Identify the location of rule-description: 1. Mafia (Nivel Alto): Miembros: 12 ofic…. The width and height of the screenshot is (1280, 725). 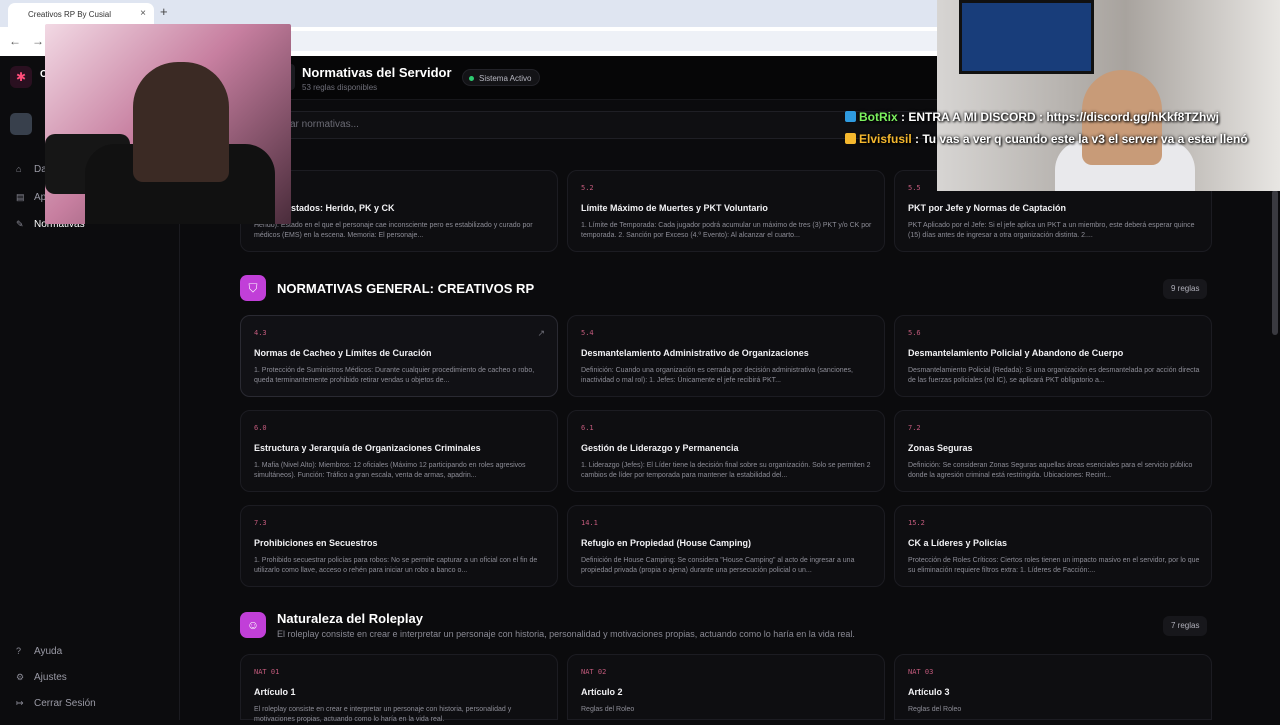
(390, 470).